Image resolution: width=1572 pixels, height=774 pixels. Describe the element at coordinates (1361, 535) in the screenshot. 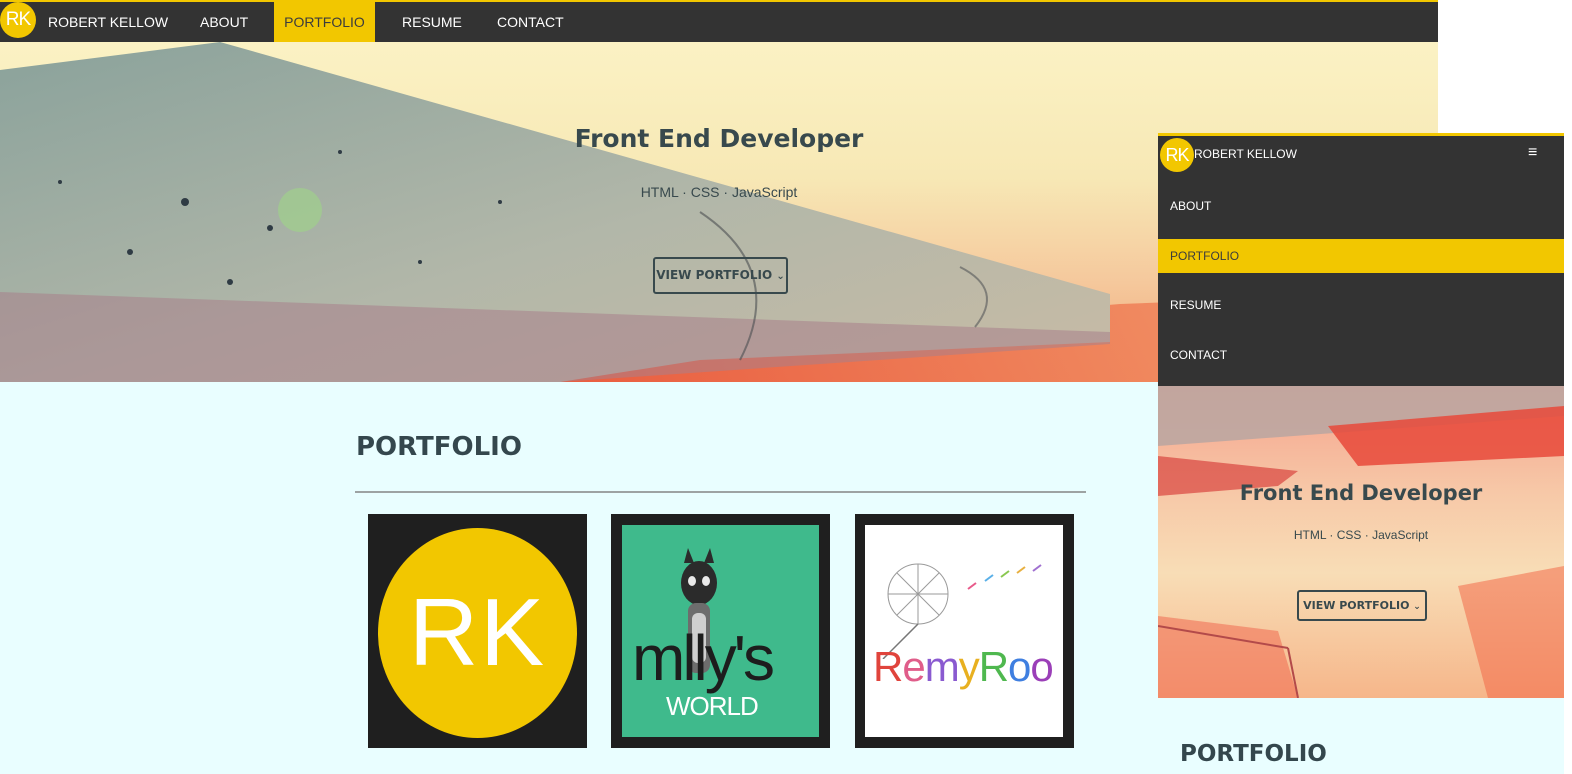

I see `mobile-hero-subtitle: HTML · CSS · JavaScript` at that location.